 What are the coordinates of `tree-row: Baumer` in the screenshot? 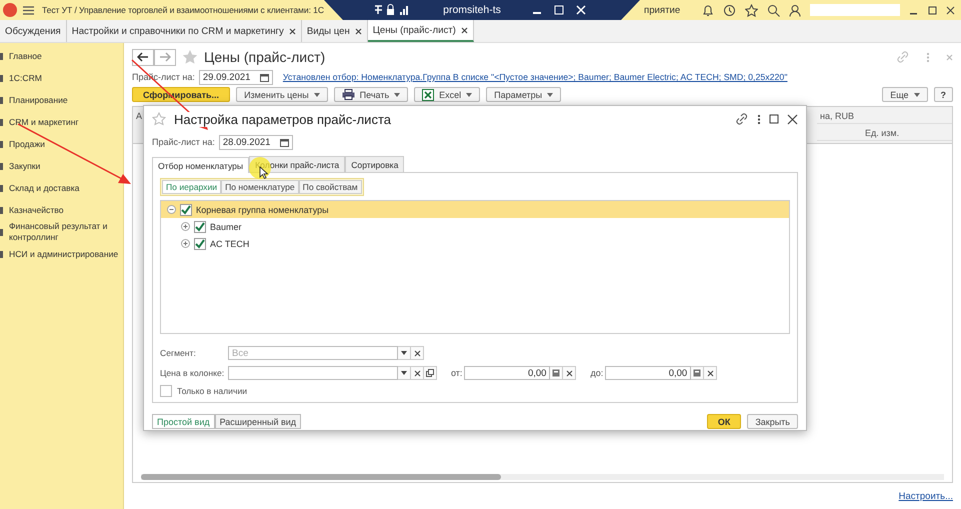 It's located at (475, 226).